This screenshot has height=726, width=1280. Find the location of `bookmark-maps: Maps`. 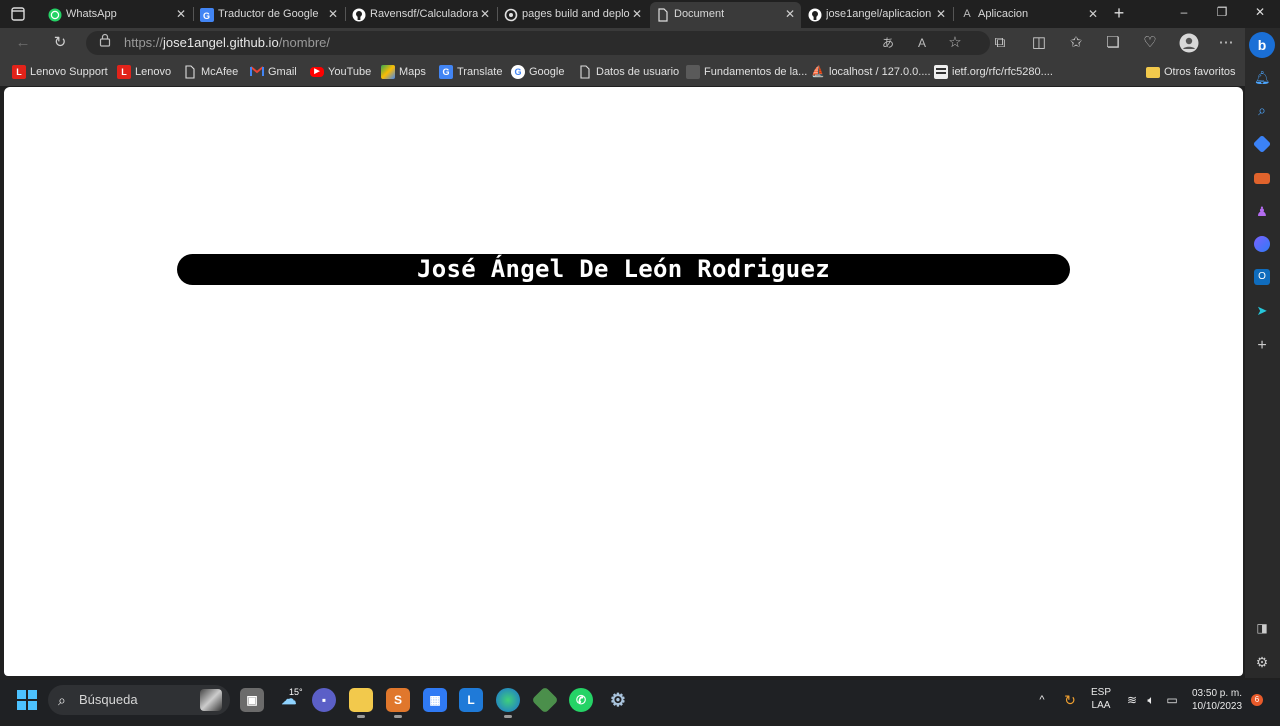

bookmark-maps: Maps is located at coordinates (403, 72).